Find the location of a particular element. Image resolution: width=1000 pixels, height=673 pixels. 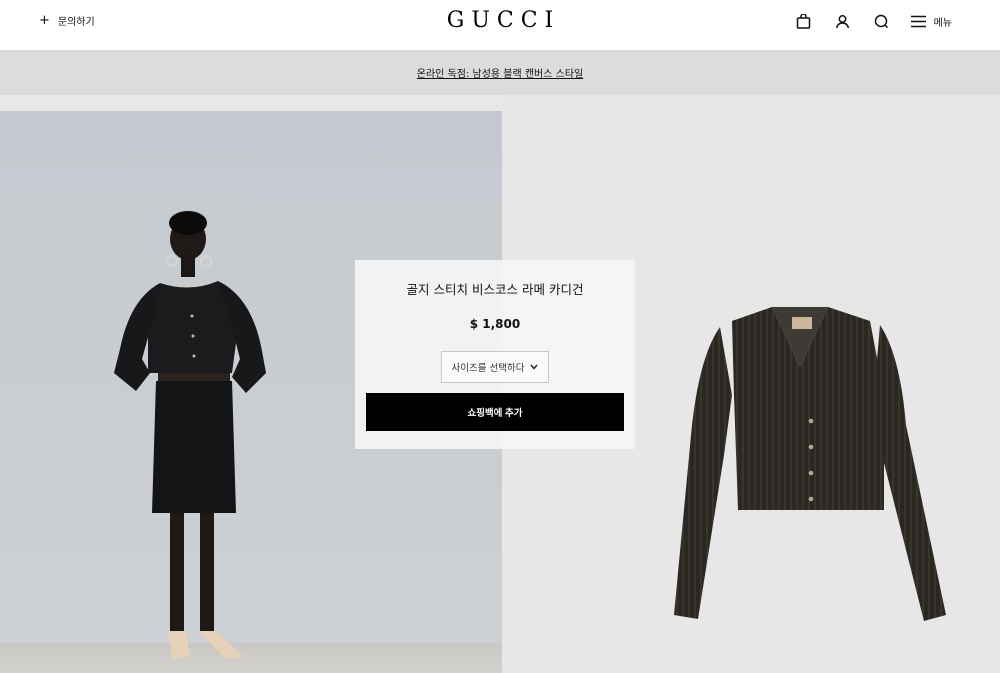

promo-link: 온라인 독점: 남성용 블랙 캔버스 스타일 is located at coordinates (500, 72).